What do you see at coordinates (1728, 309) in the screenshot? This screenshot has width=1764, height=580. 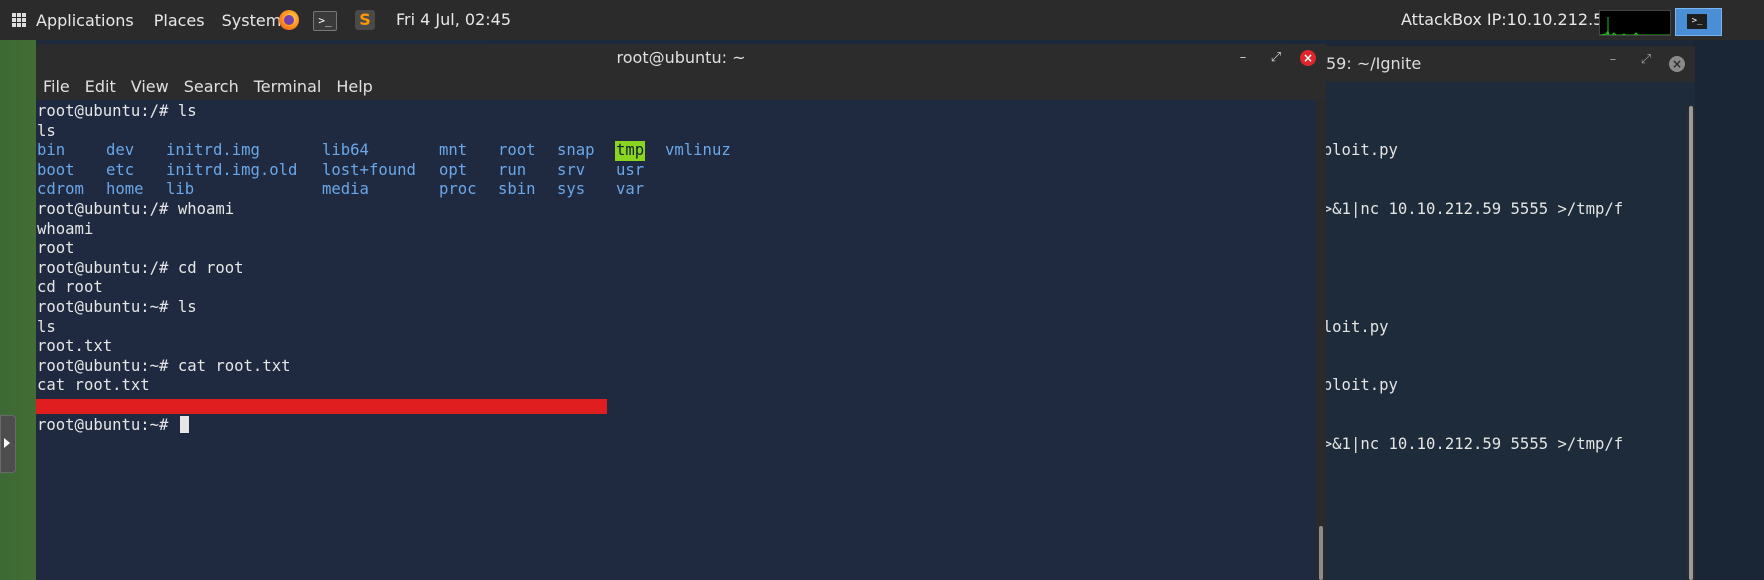 I see `desktop-background-right` at bounding box center [1728, 309].